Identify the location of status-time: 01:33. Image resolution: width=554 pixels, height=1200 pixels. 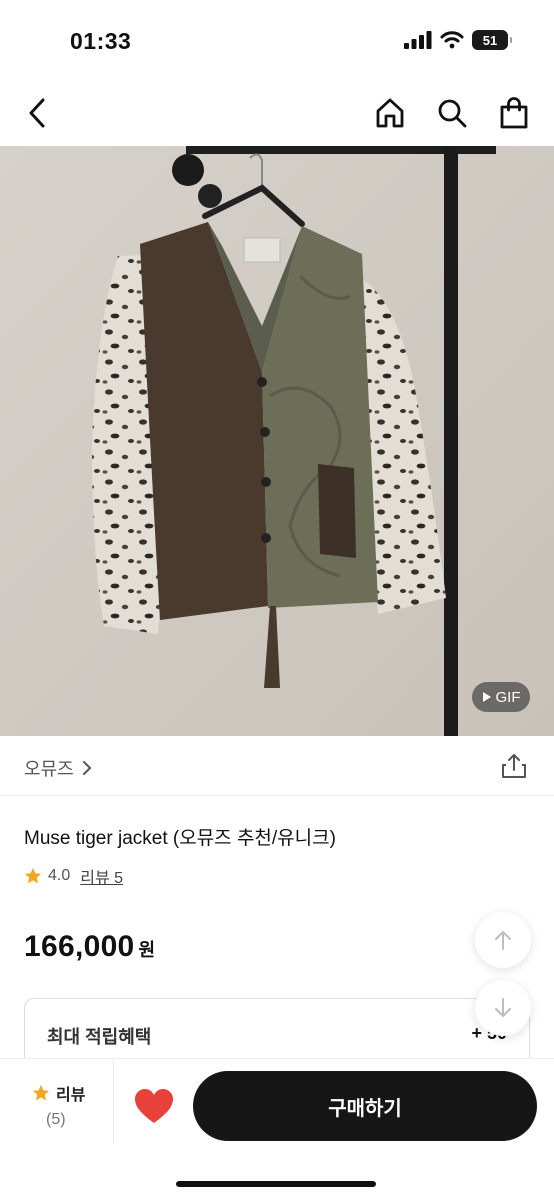
(101, 41).